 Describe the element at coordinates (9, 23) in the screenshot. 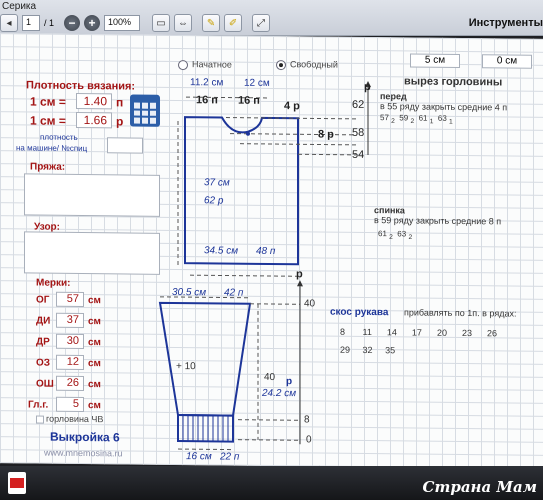

I see `prev-page-button: ◂` at that location.